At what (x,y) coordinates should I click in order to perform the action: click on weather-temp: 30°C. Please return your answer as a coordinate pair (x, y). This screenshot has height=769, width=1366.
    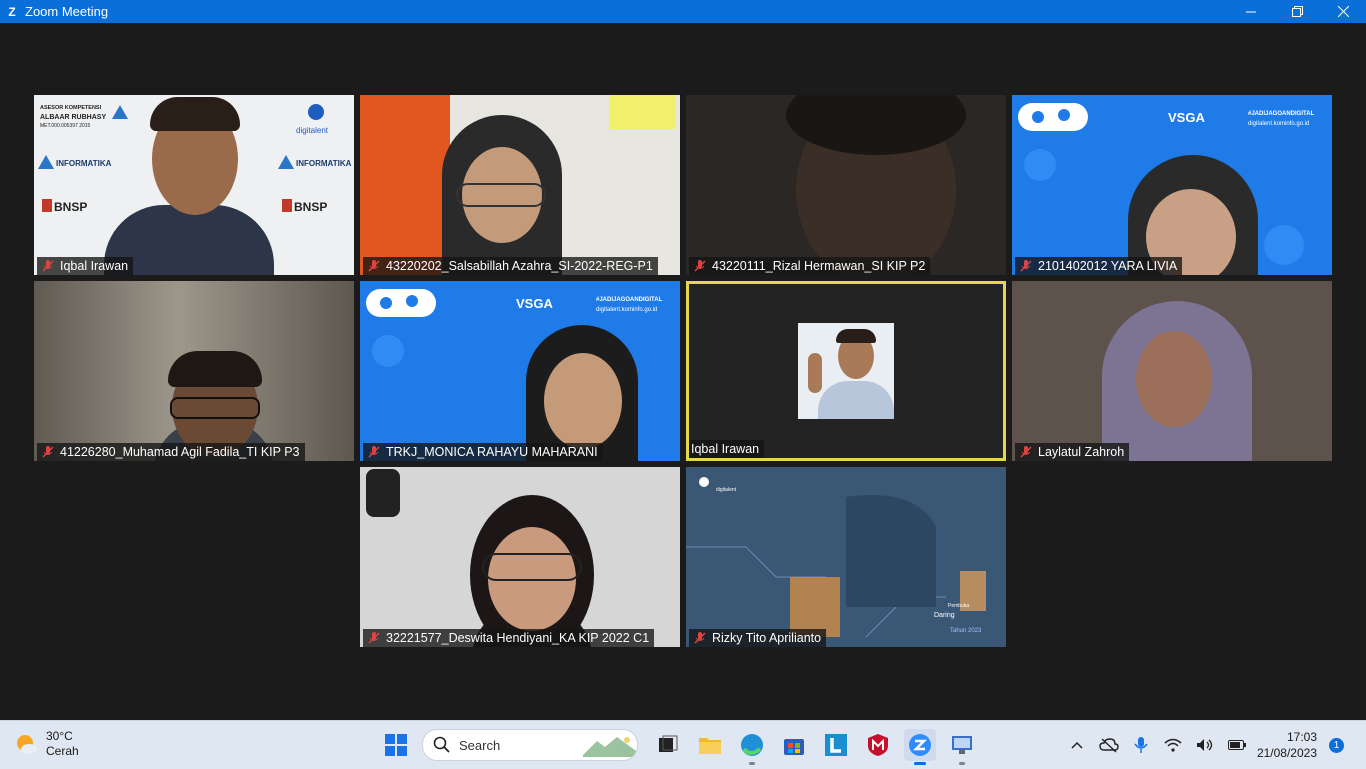
    Looking at the image, I should click on (59, 736).